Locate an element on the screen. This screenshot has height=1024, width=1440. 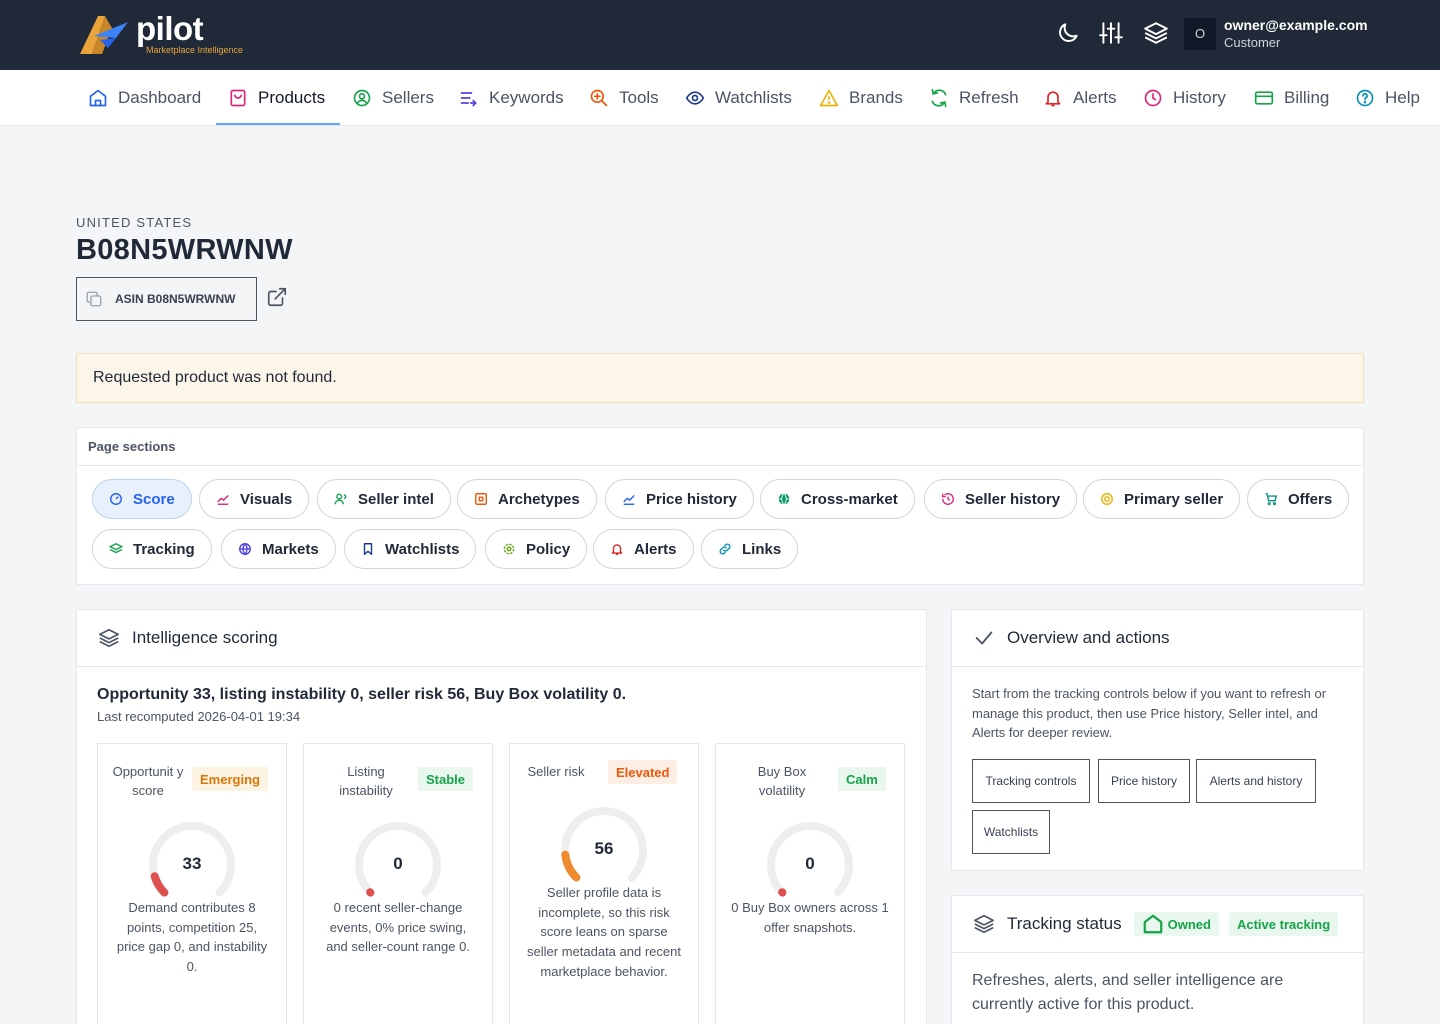
tracking-controls-button: Tracking controls is located at coordinates (1031, 781).